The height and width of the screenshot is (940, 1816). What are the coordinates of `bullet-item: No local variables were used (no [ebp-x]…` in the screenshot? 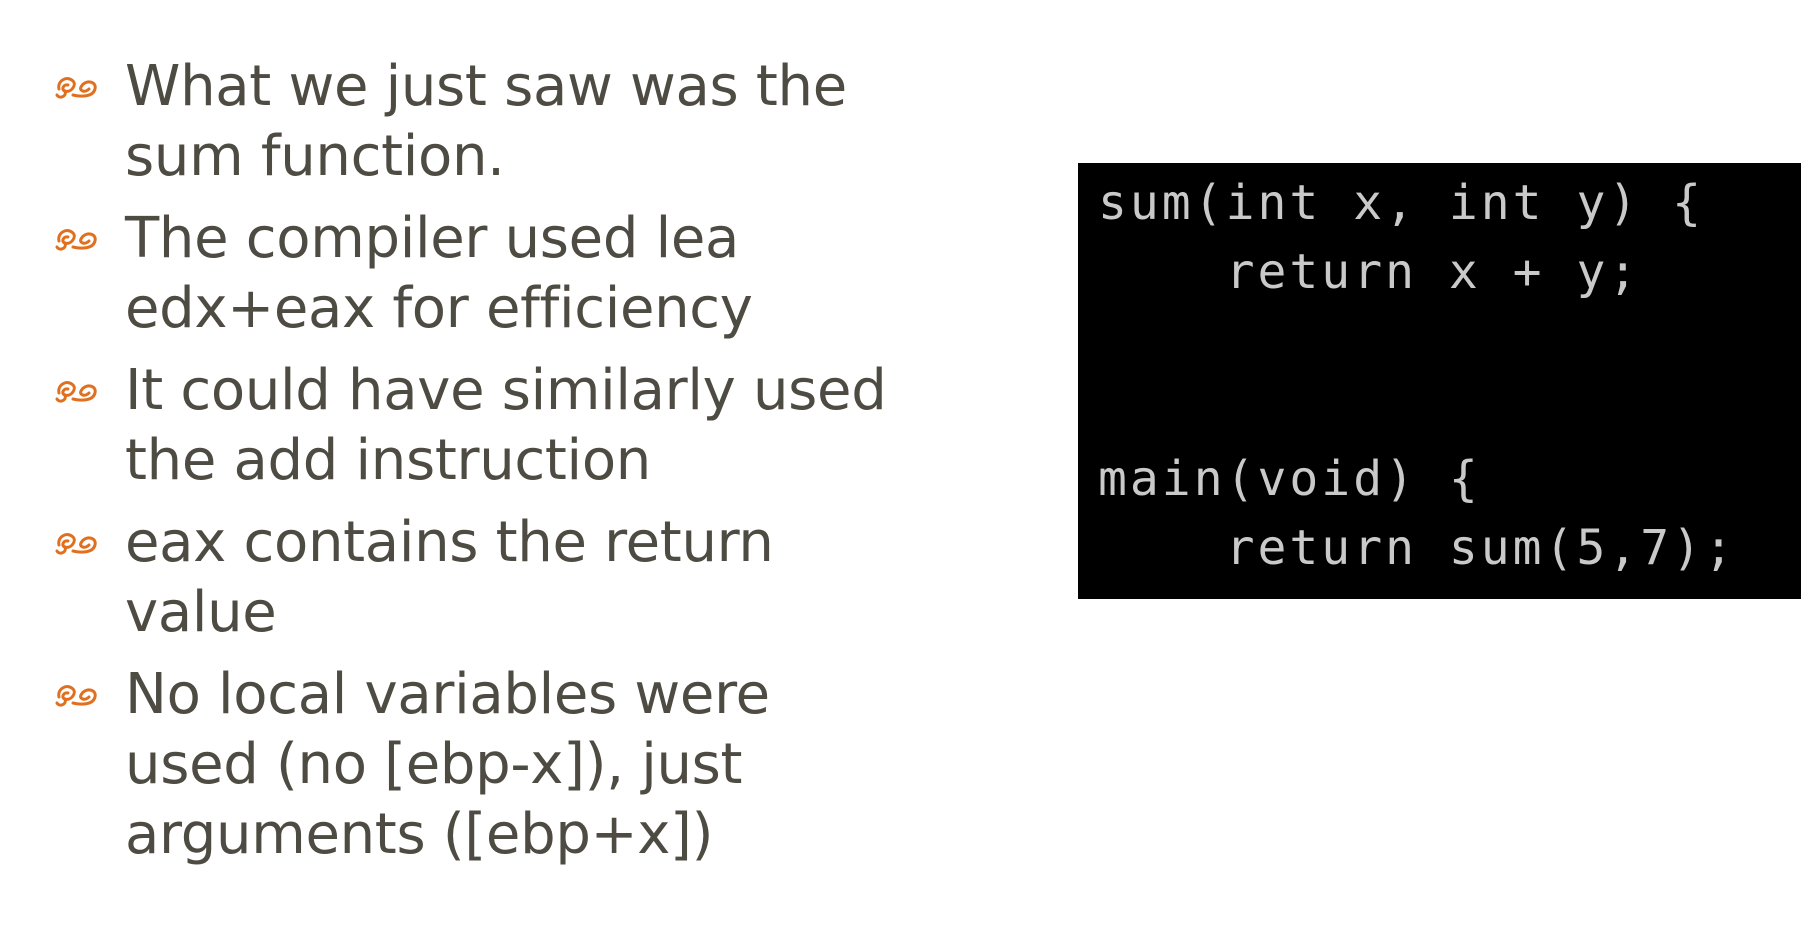 It's located at (468, 765).